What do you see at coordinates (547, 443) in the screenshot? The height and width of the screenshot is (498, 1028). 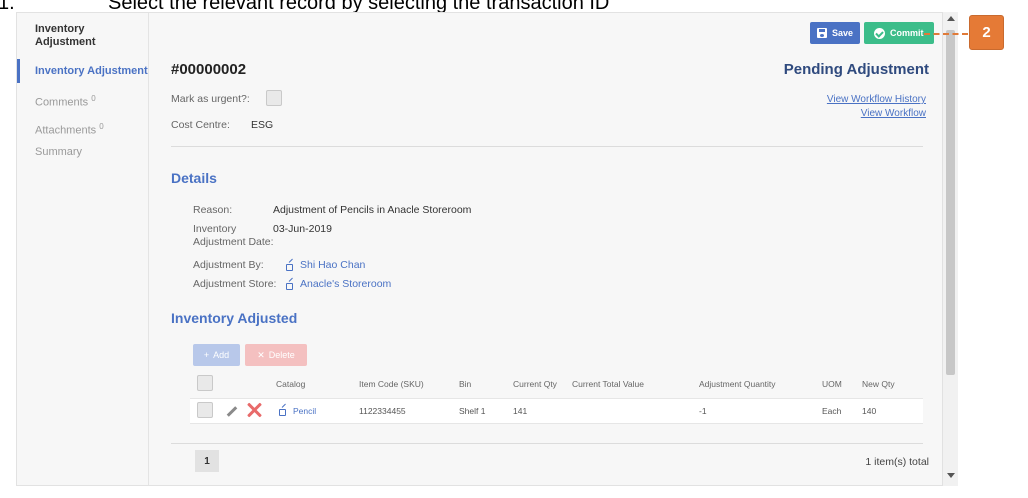 I see `footer-divider` at bounding box center [547, 443].